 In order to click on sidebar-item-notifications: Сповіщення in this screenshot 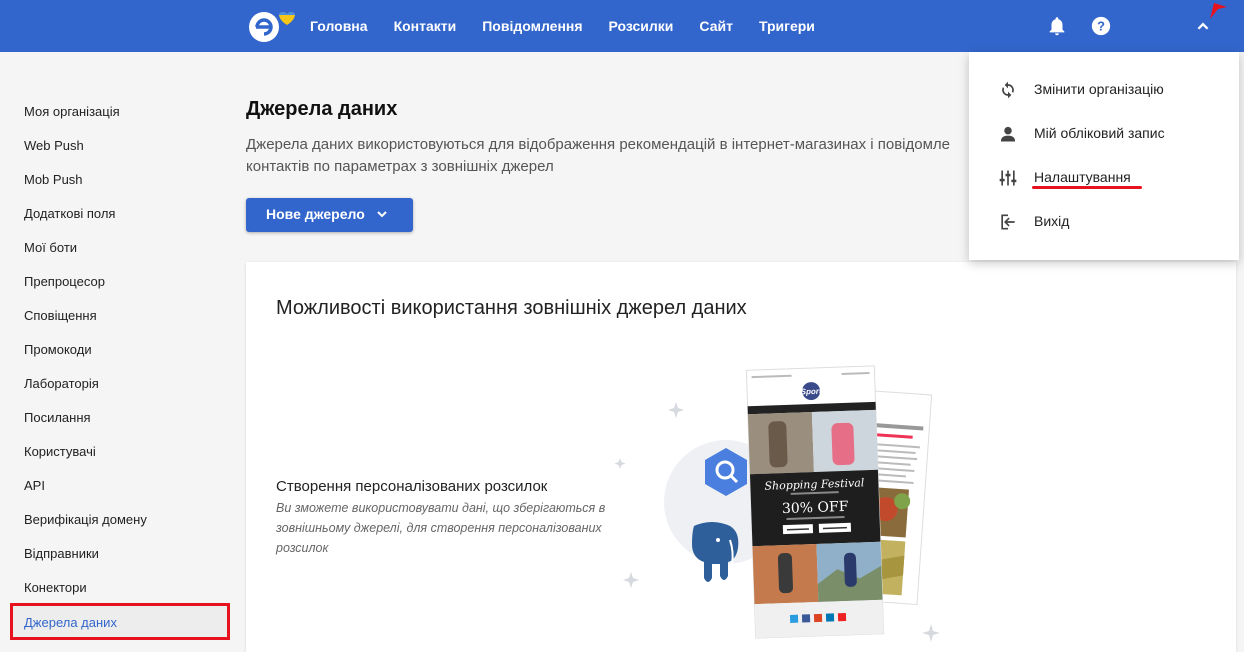, I will do `click(60, 315)`.